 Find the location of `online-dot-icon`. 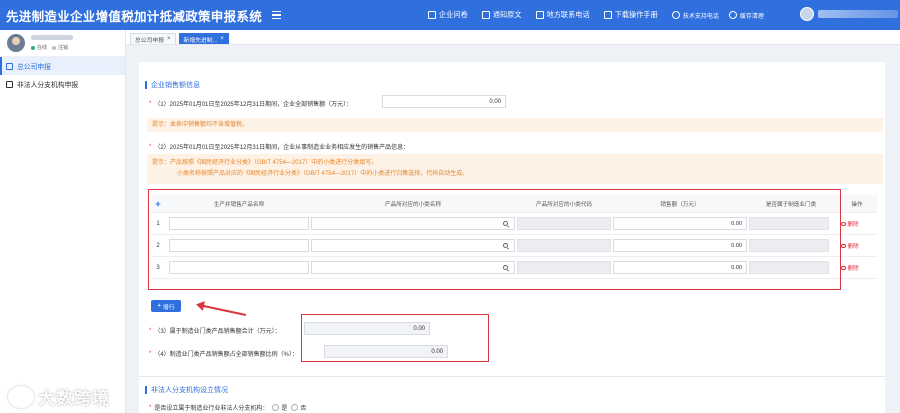

online-dot-icon is located at coordinates (33, 47).